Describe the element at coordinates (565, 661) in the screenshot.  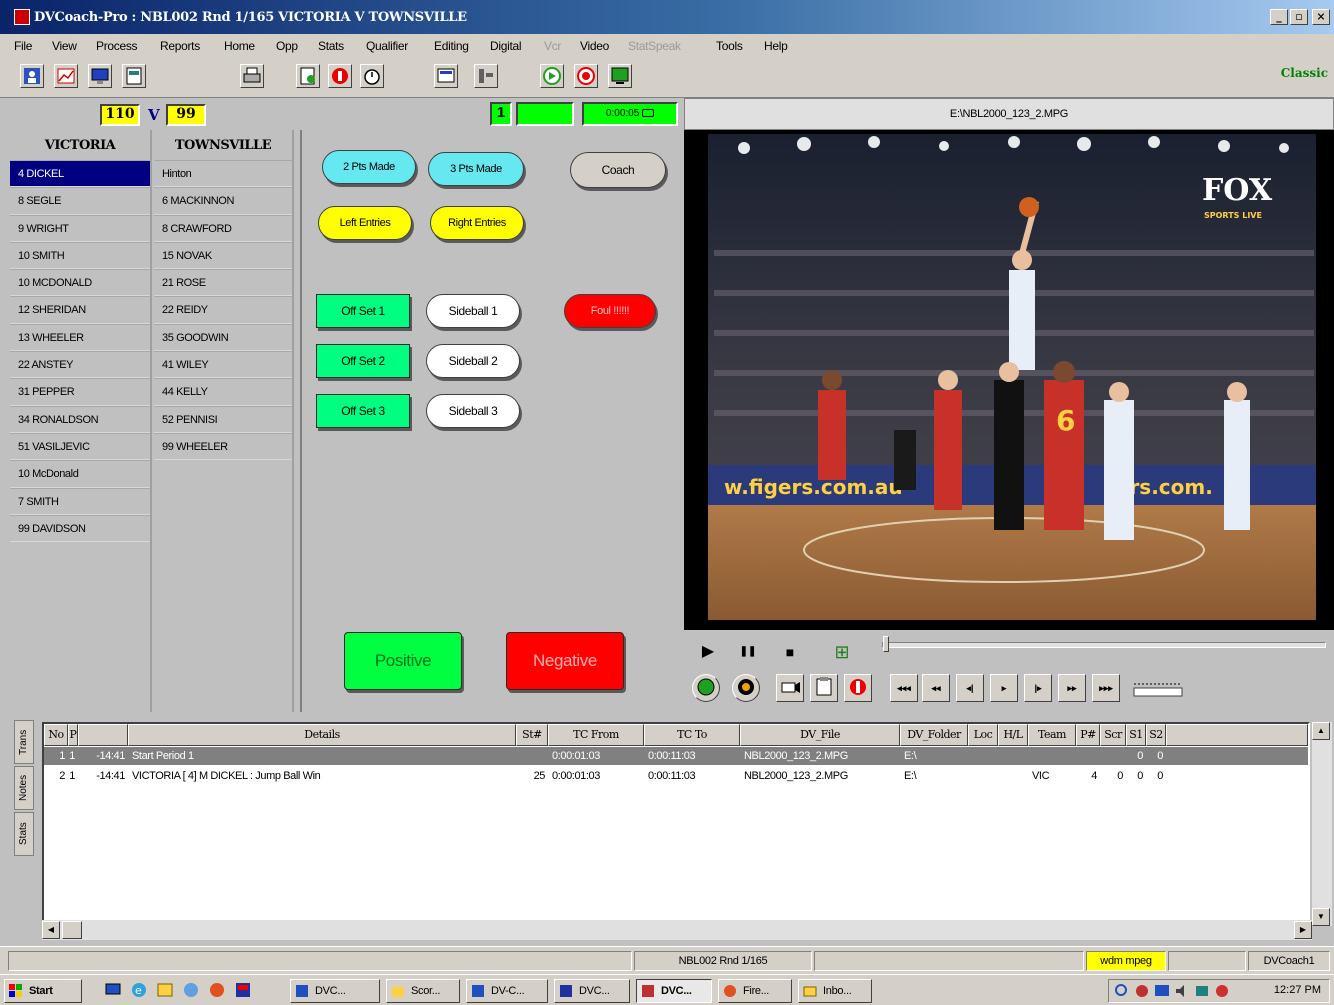
I see `negative-button: Negative` at that location.